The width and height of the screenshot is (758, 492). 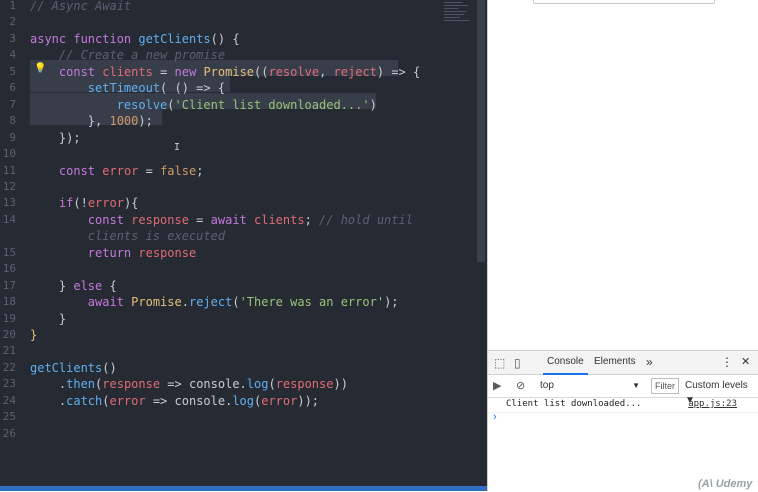 What do you see at coordinates (9, 384) in the screenshot?
I see `line-number: 23` at bounding box center [9, 384].